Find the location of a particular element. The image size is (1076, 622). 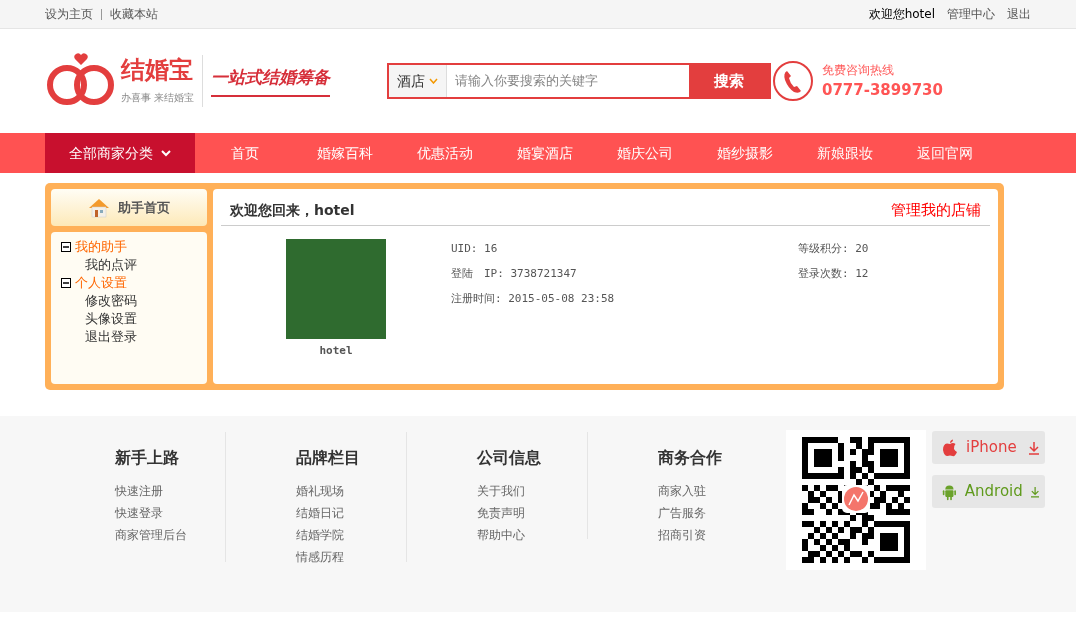

nav-link: 新娘跟妆 is located at coordinates (845, 153).